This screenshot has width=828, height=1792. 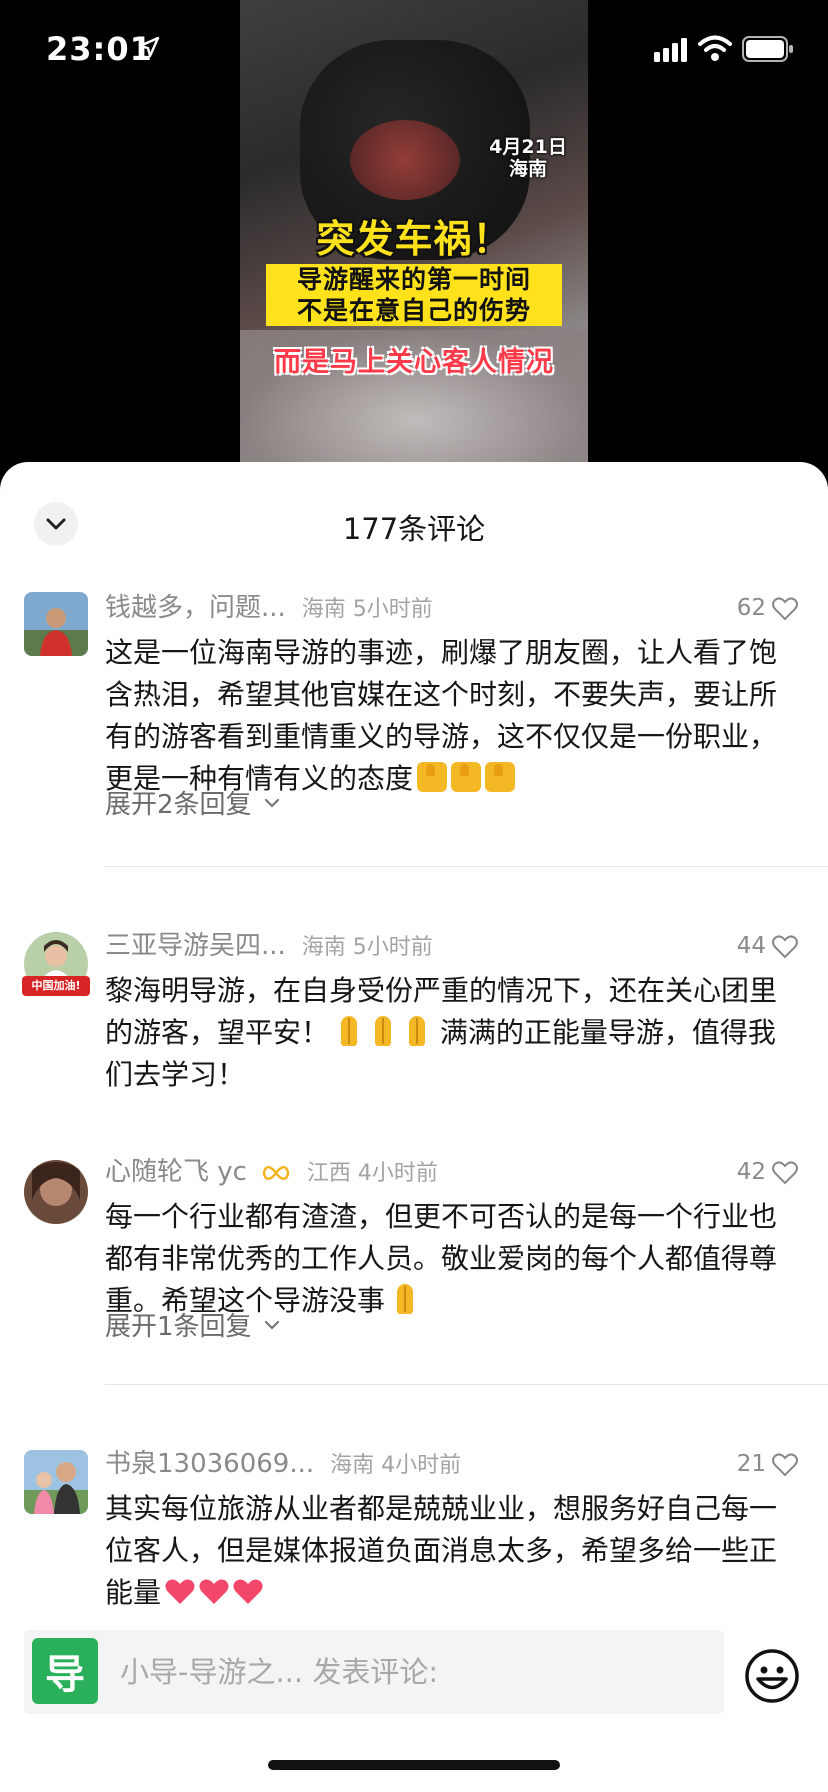 What do you see at coordinates (751, 1172) in the screenshot?
I see `like-count: 42` at bounding box center [751, 1172].